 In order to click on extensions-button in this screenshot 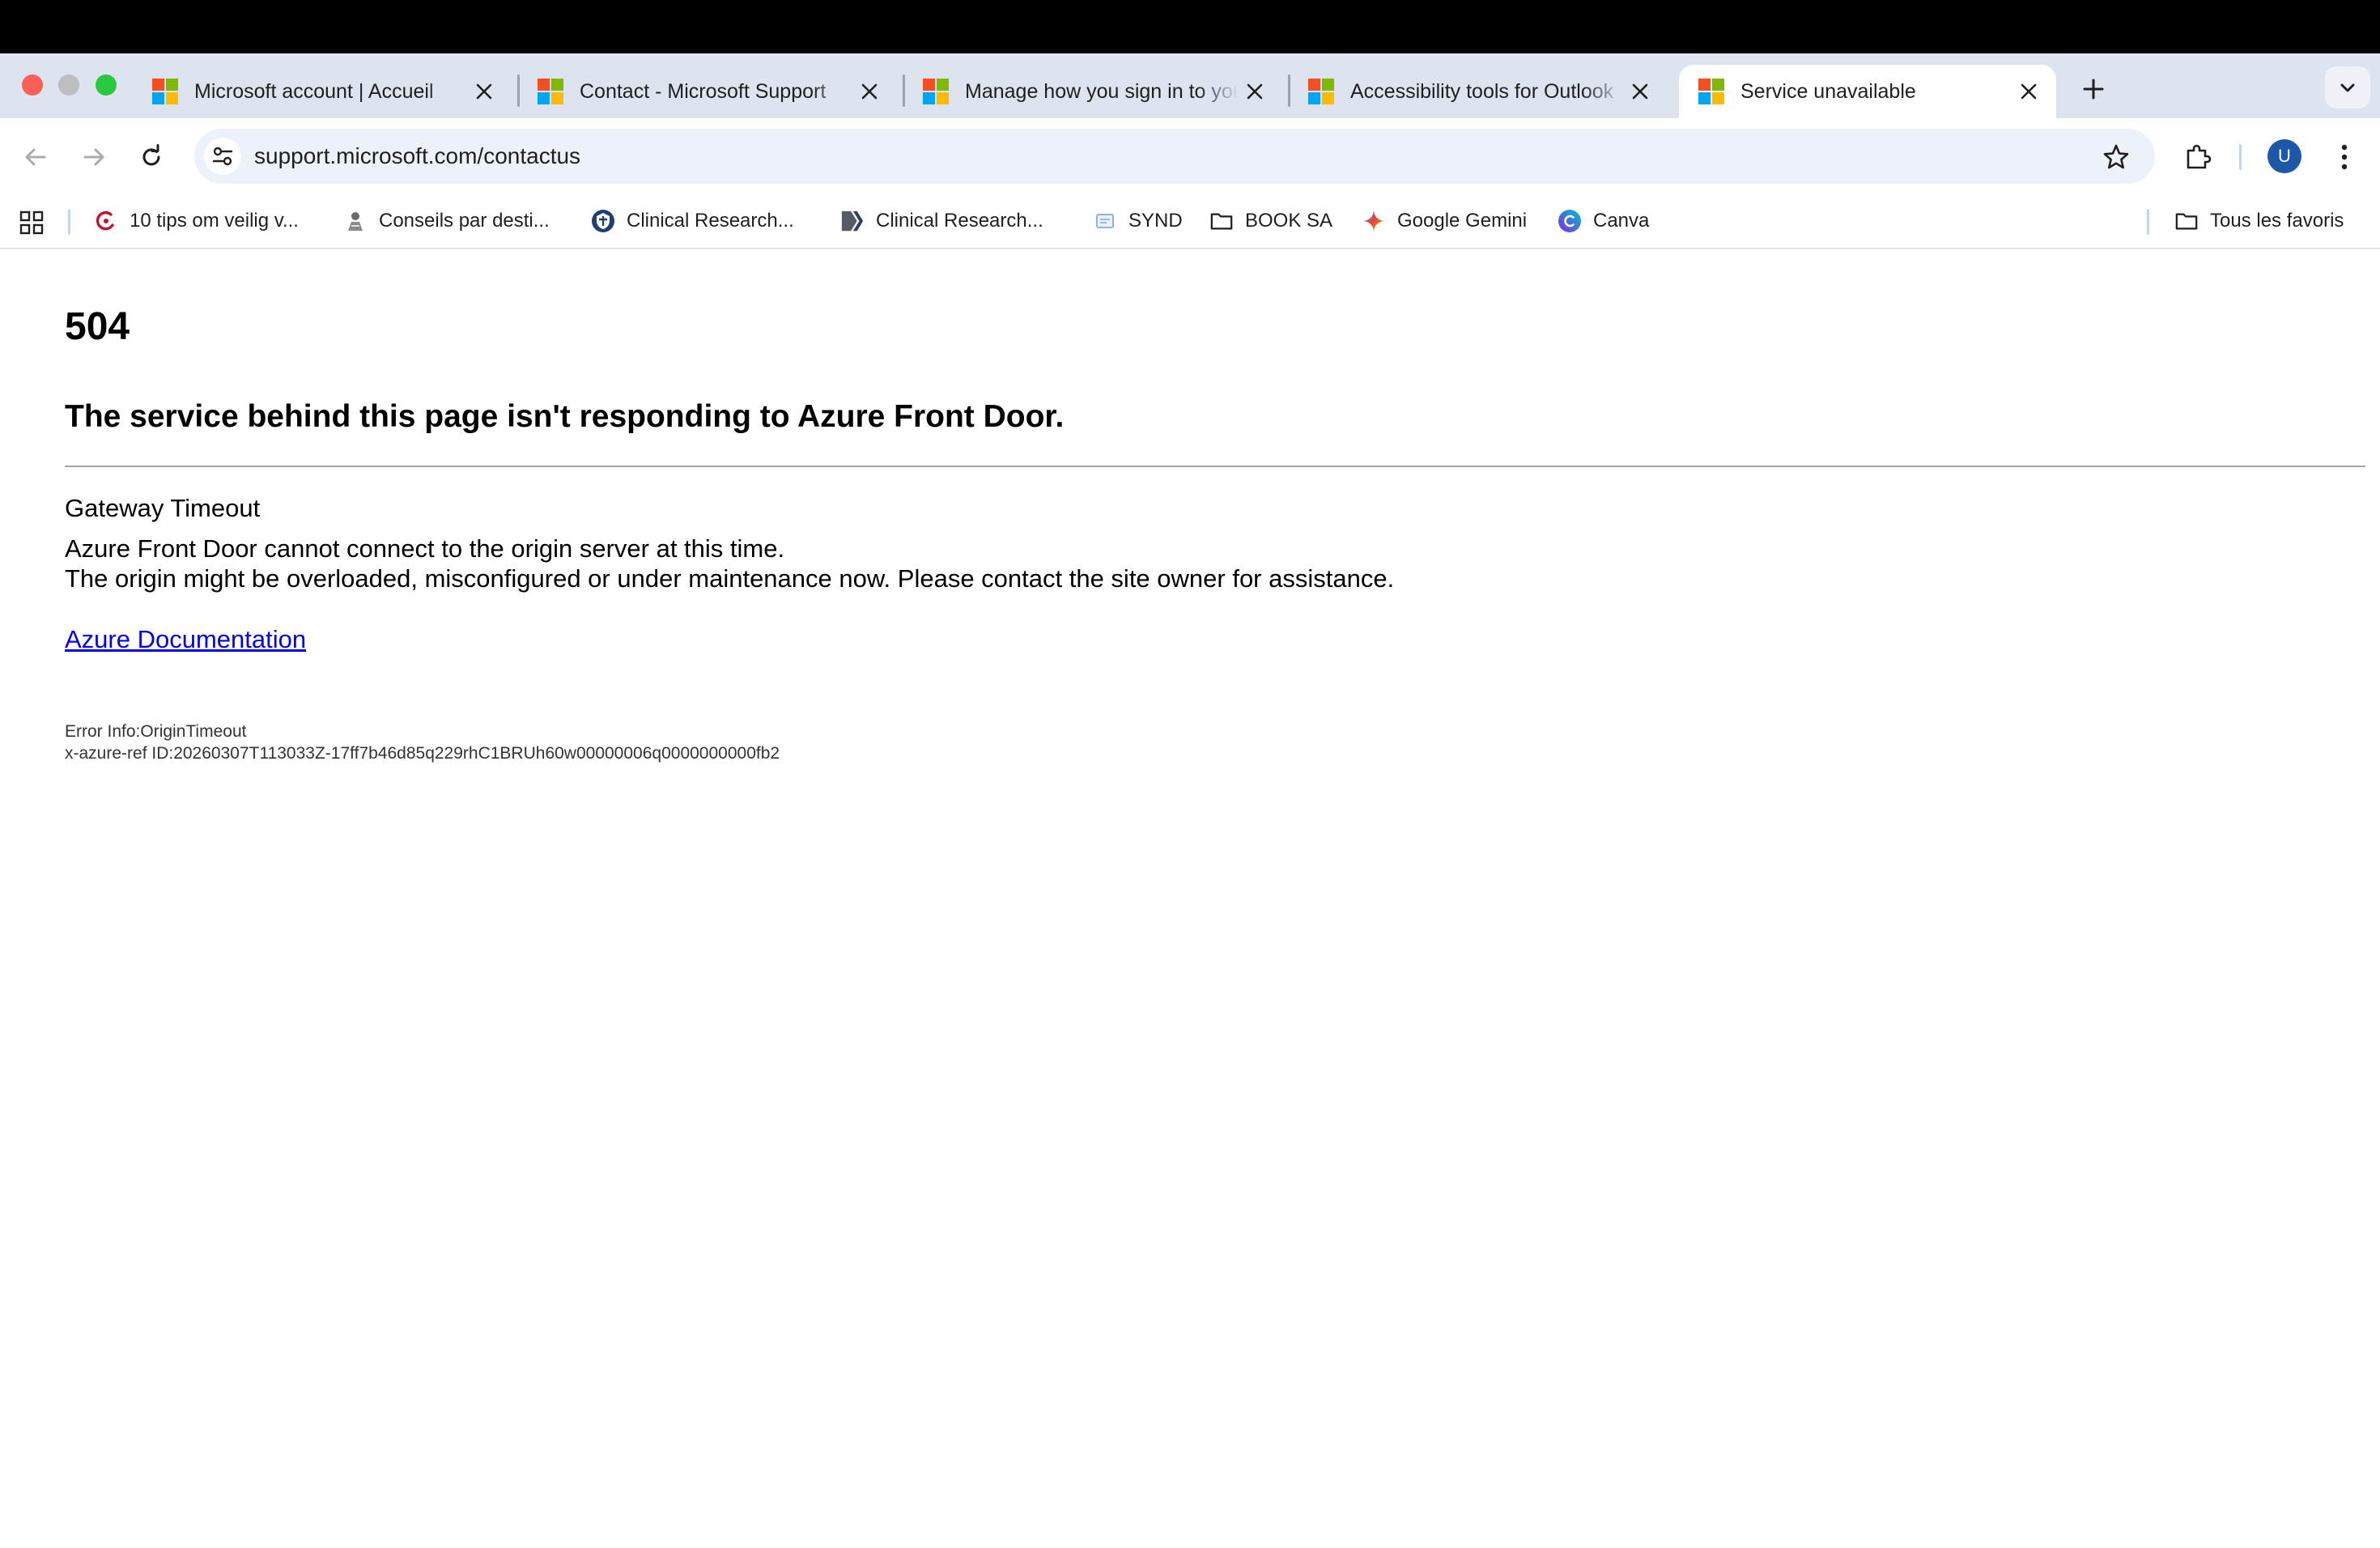, I will do `click(2198, 157)`.